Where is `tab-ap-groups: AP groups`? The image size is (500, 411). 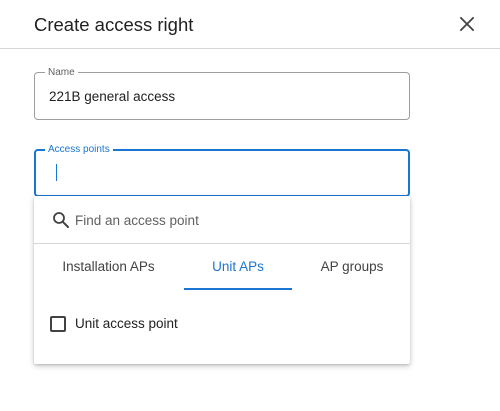
tab-ap-groups: AP groups is located at coordinates (352, 267).